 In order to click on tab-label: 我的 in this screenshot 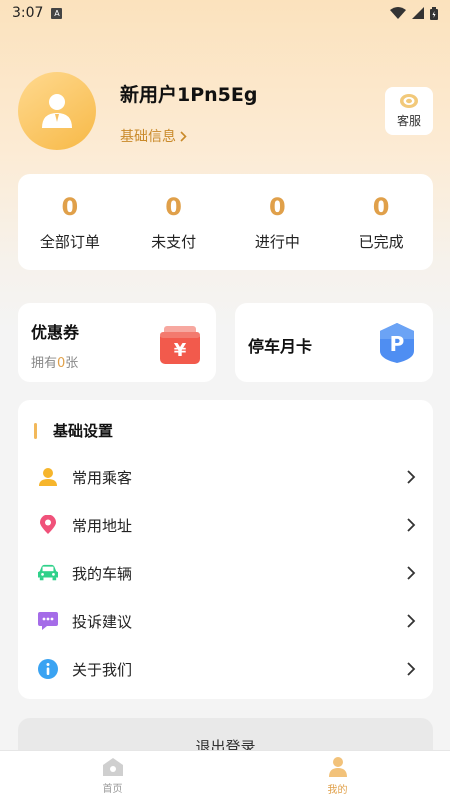, I will do `click(337, 790)`.